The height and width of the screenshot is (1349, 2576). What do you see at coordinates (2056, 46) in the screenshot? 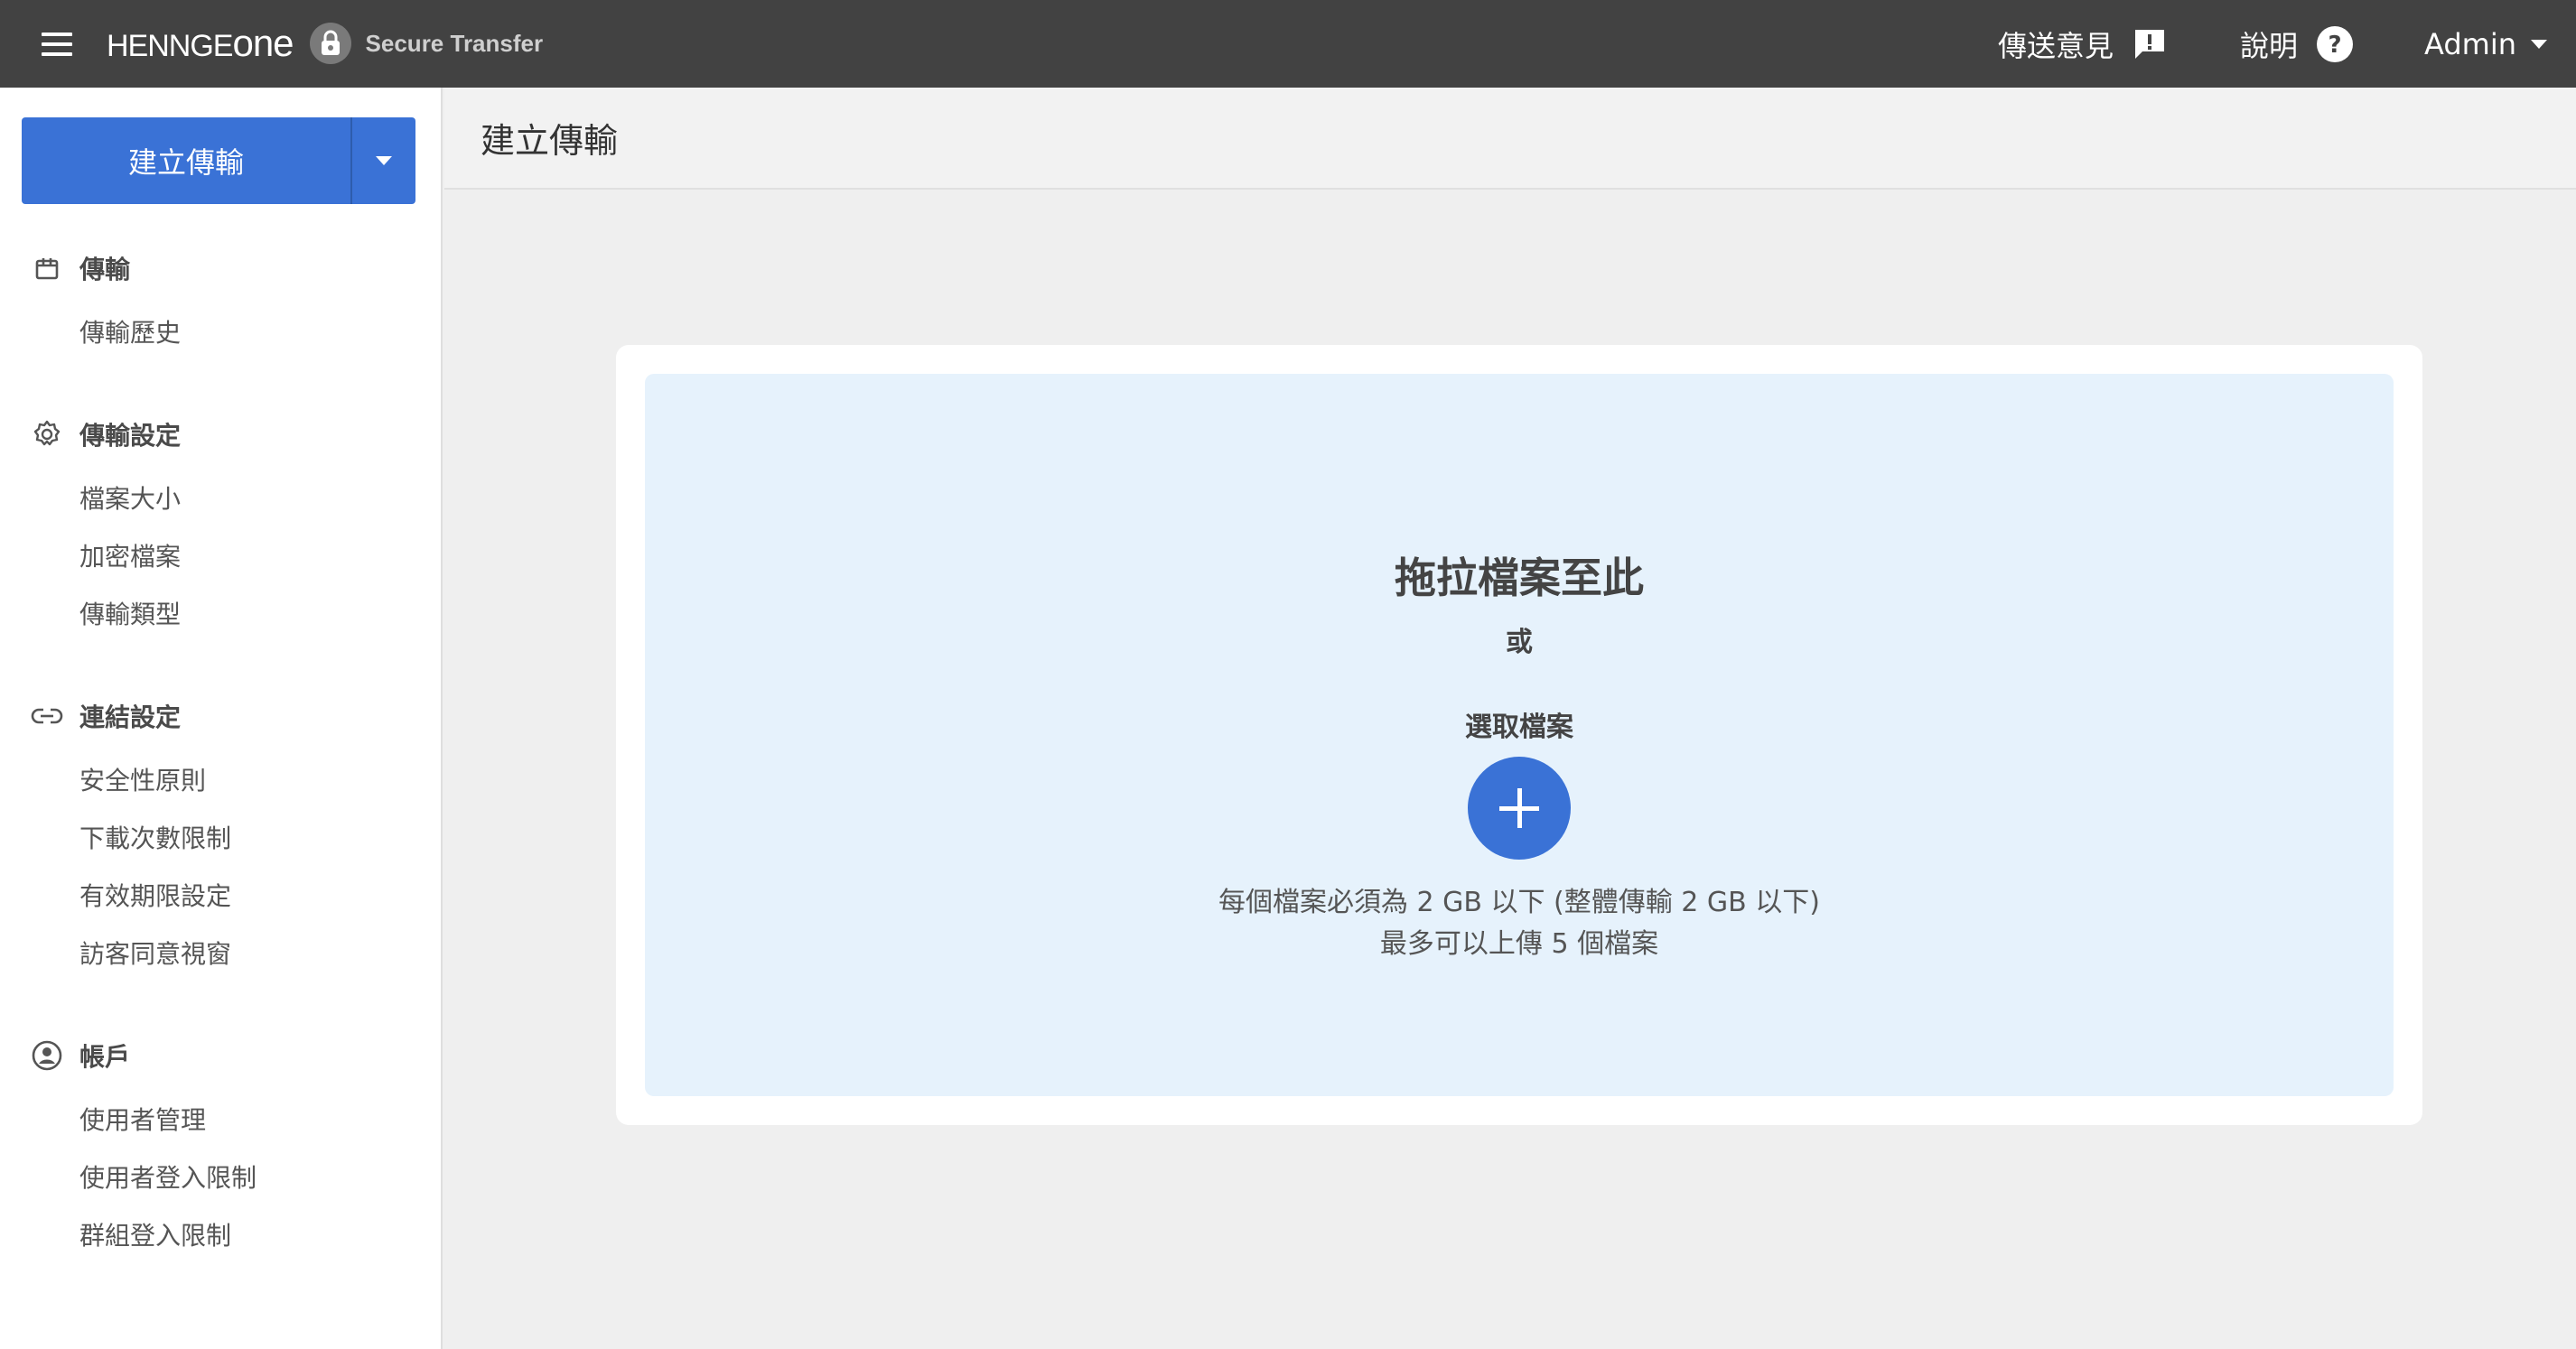
I see `feedback-label: 傳送意見` at bounding box center [2056, 46].